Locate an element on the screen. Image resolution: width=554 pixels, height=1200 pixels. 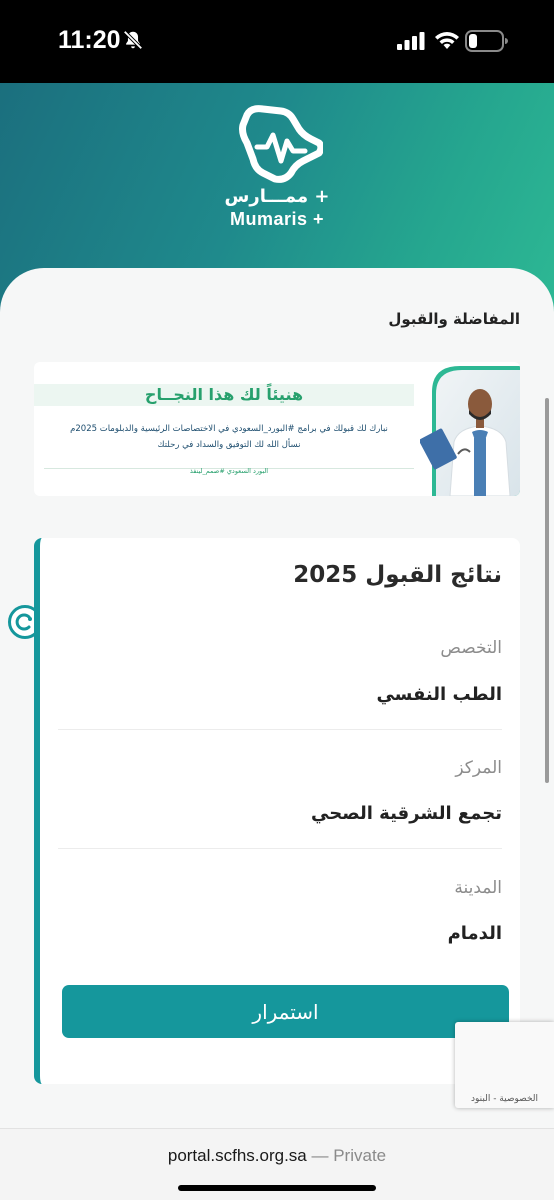
private-mode-label: Private is located at coordinates (360, 1155).